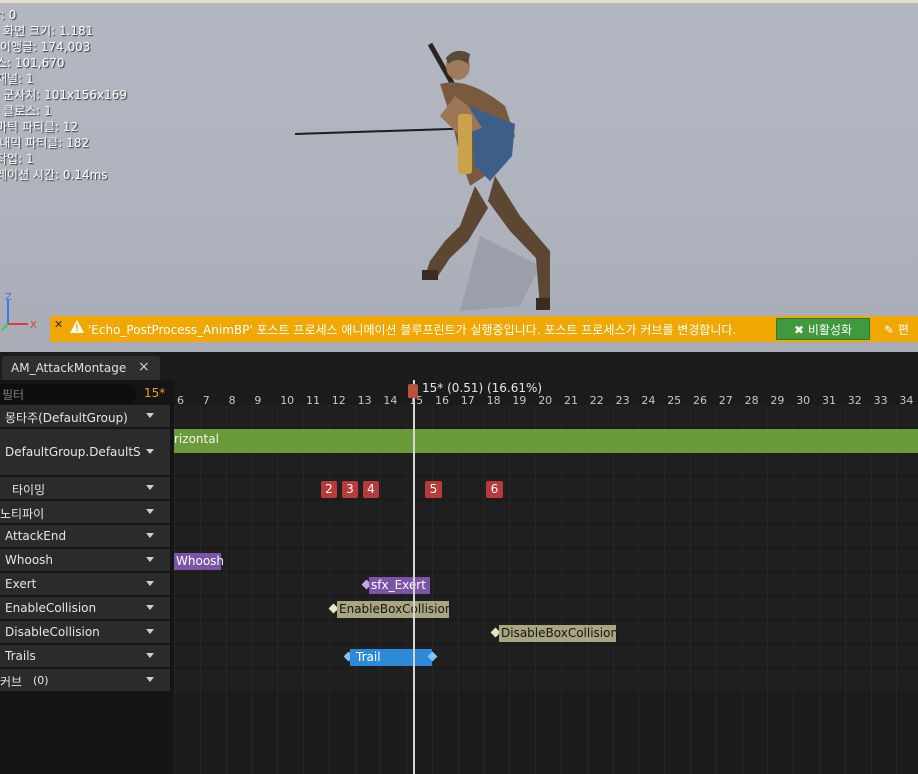 The image size is (918, 774). I want to click on tab-label: AM_AttackMontage, so click(69, 368).